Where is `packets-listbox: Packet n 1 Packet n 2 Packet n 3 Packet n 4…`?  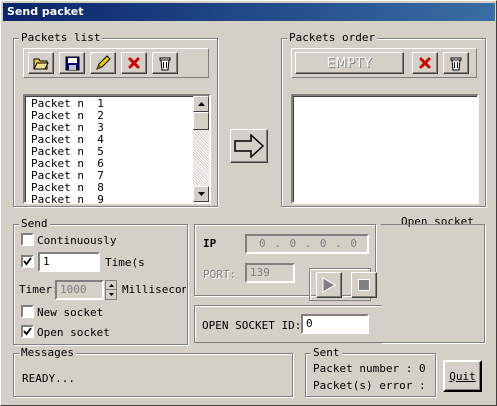
packets-listbox: Packet n 1 Packet n 2 Packet n 3 Packet n 4… is located at coordinates (117, 150).